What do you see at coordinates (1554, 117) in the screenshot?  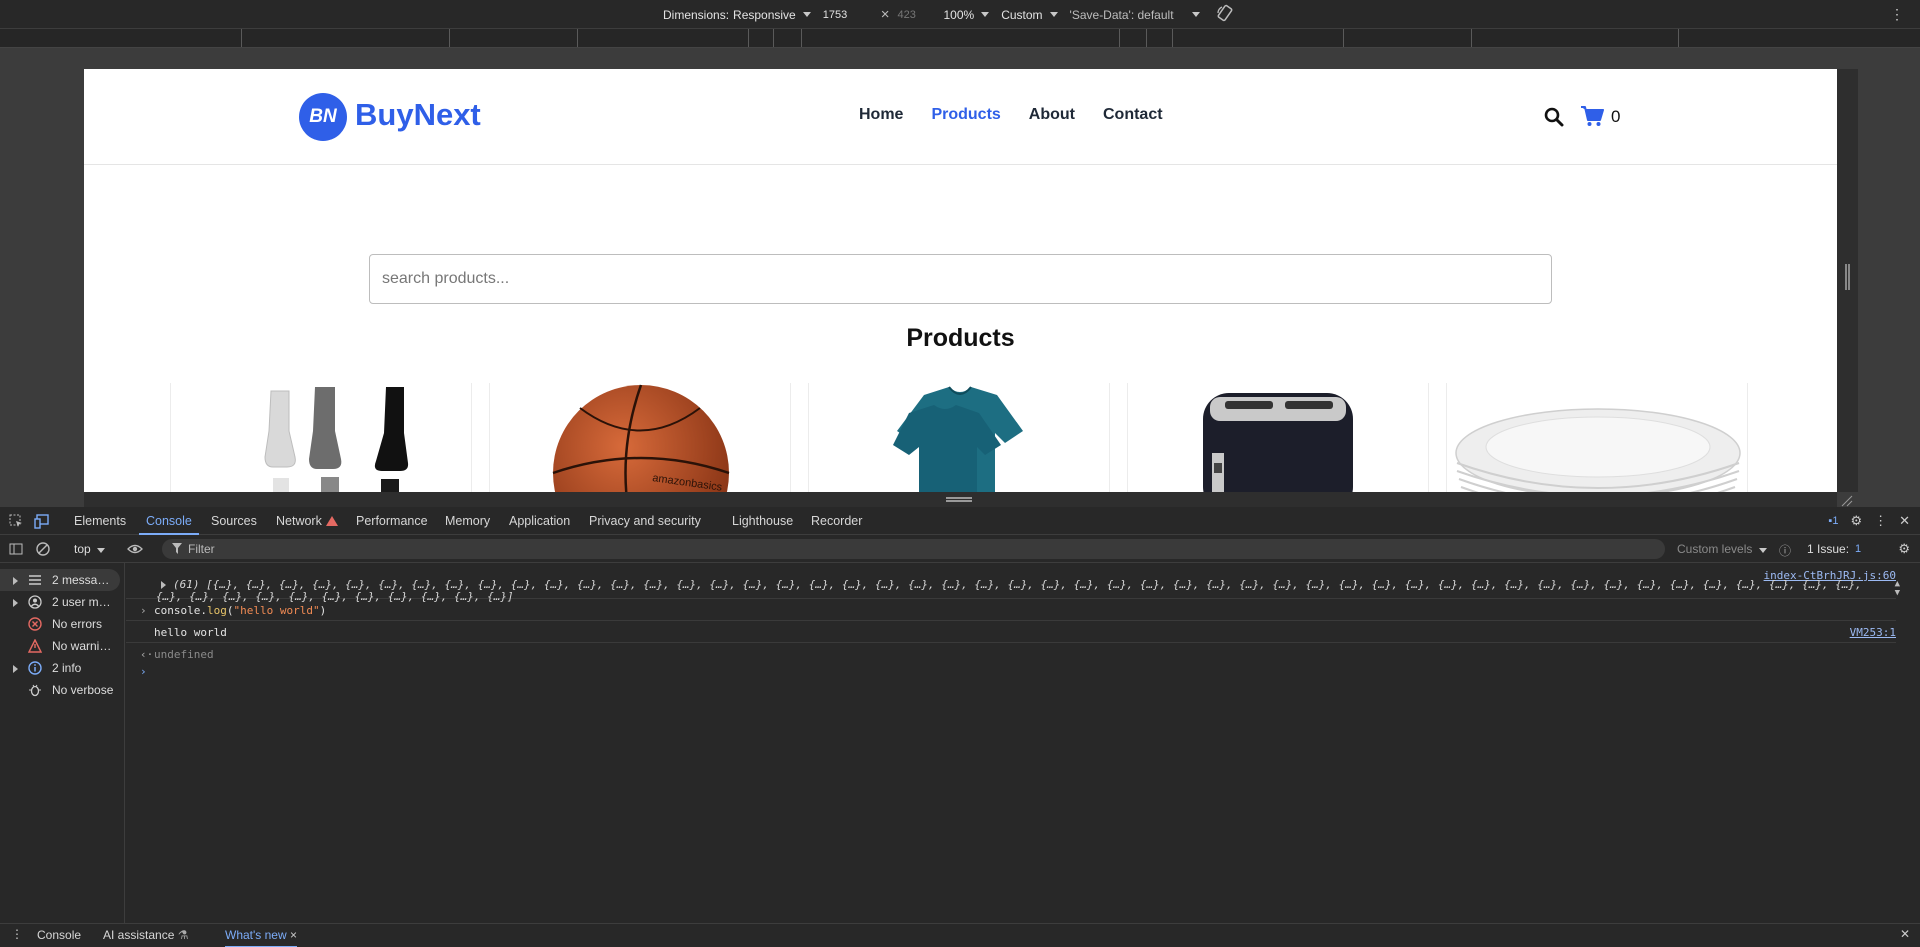 I see `search-icon` at bounding box center [1554, 117].